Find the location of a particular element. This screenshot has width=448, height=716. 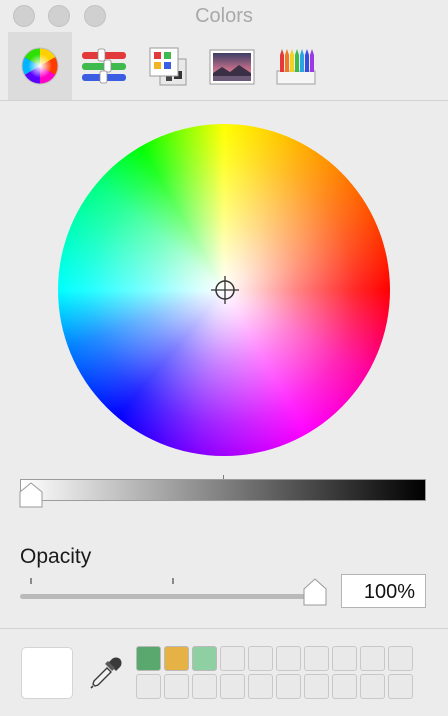

opacity-slider is located at coordinates (168, 596).